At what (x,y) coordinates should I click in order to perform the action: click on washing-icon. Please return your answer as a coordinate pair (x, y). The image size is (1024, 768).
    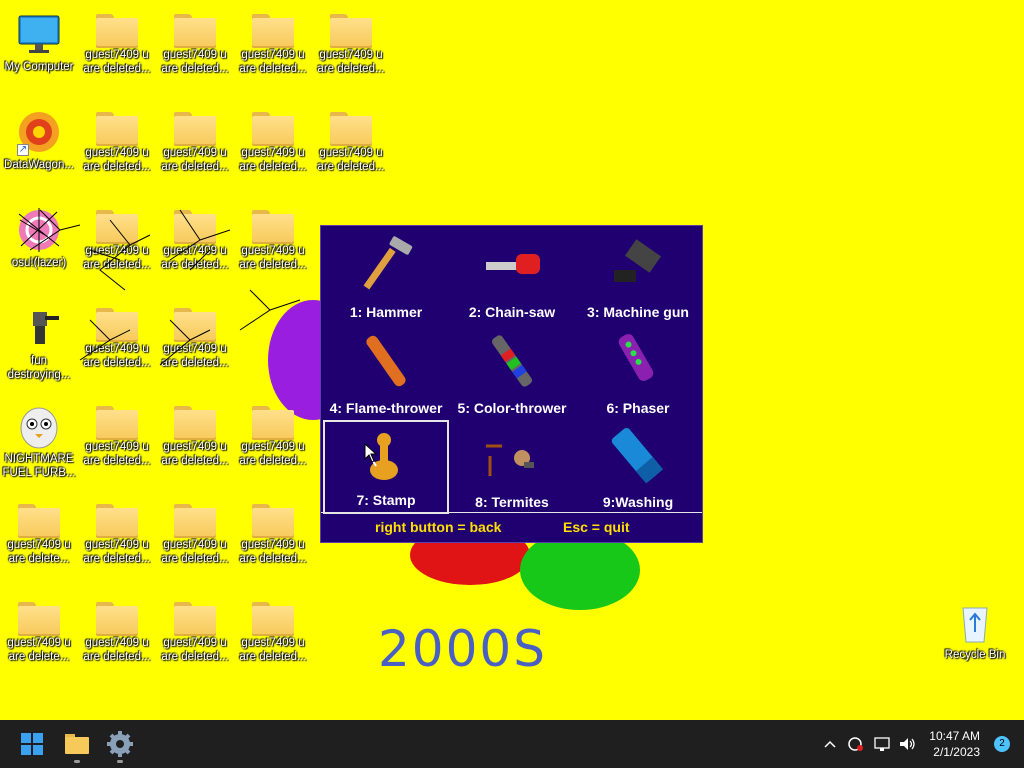
    Looking at the image, I should click on (638, 455).